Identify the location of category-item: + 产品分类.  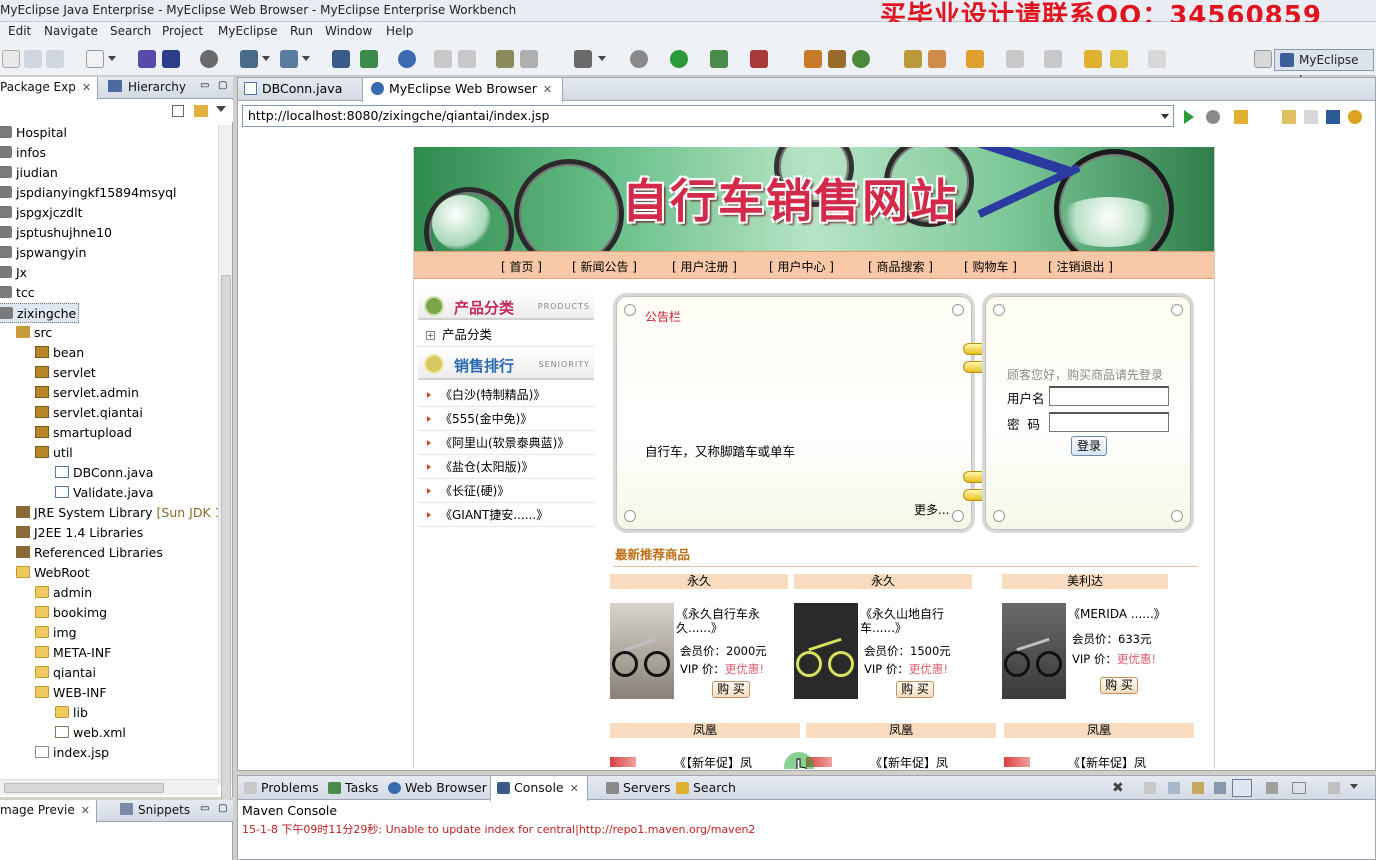
(506, 335).